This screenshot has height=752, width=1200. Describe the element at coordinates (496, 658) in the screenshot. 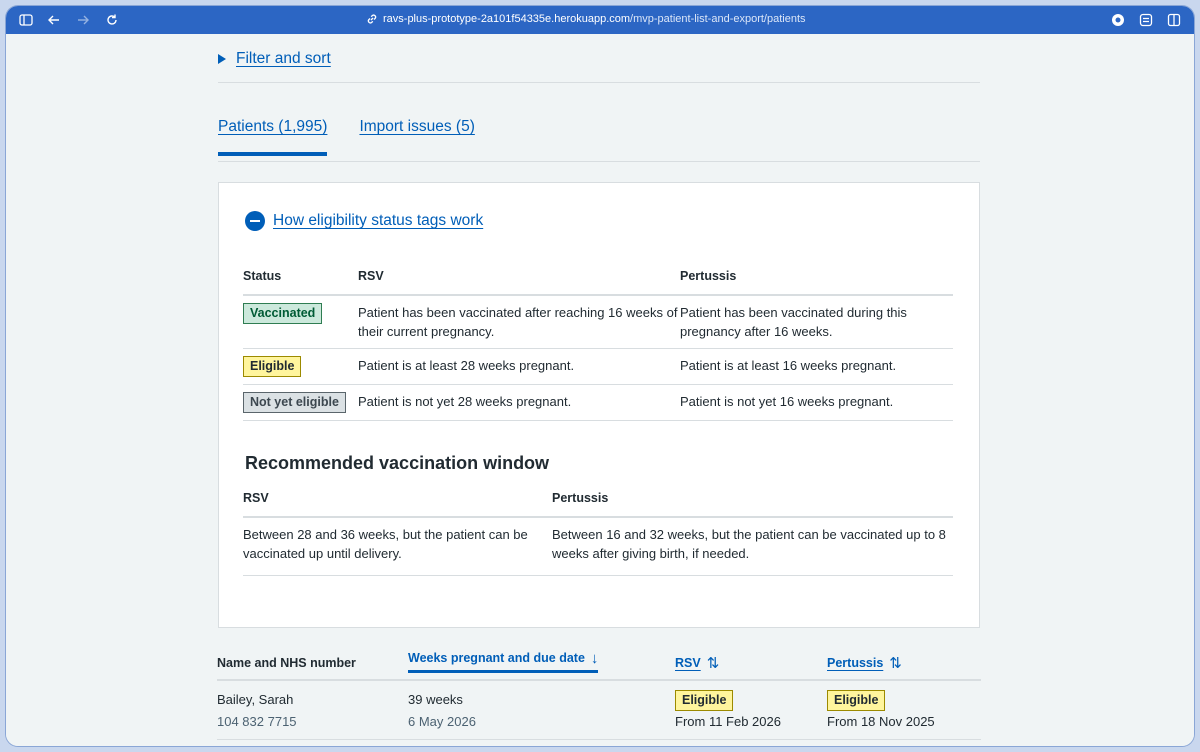

I see `sort-weeks-label: Weeks pregnant and due date` at that location.